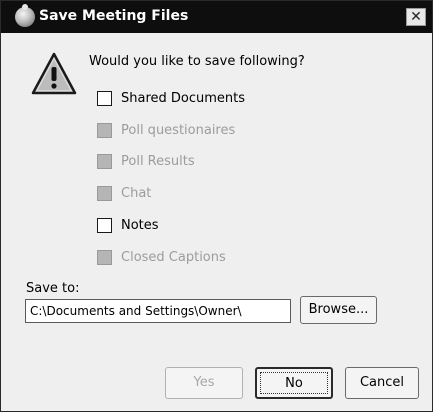  I want to click on close-icon: ✕, so click(416, 17).